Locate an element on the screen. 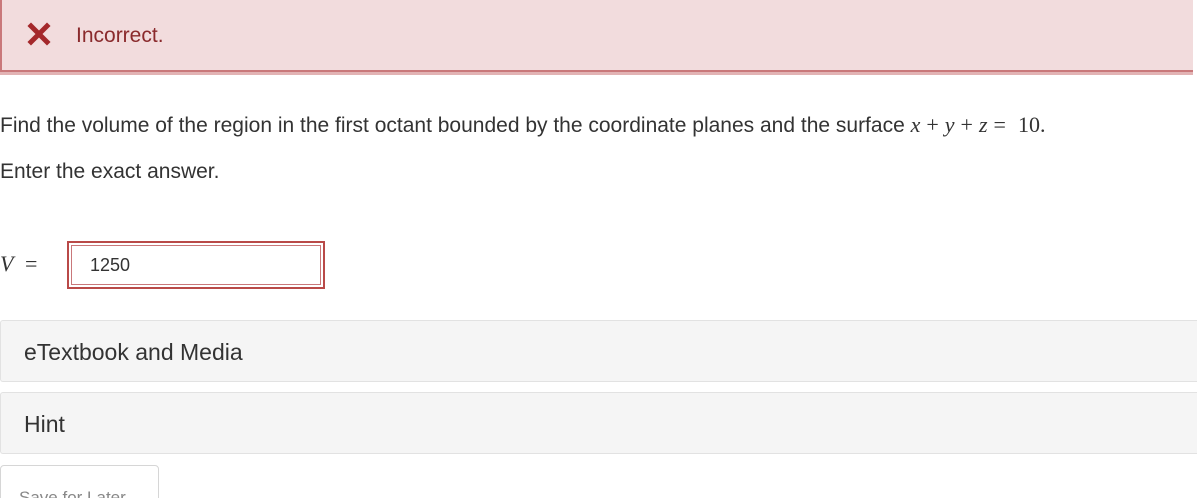 The height and width of the screenshot is (498, 1197). eq-plus-2: + is located at coordinates (966, 124).